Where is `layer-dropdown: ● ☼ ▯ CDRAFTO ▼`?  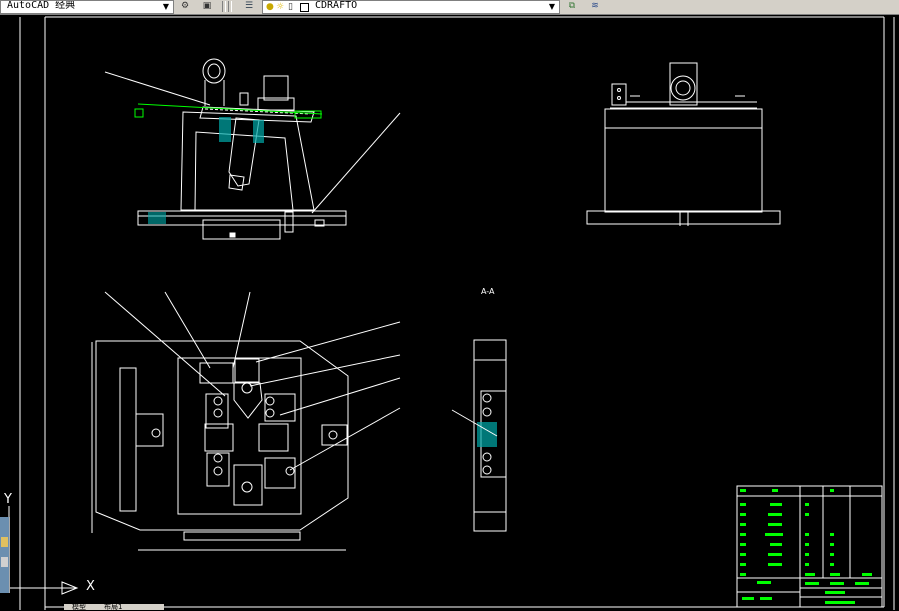
layer-dropdown: ● ☼ ▯ CDRAFTO ▼ is located at coordinates (411, 7).